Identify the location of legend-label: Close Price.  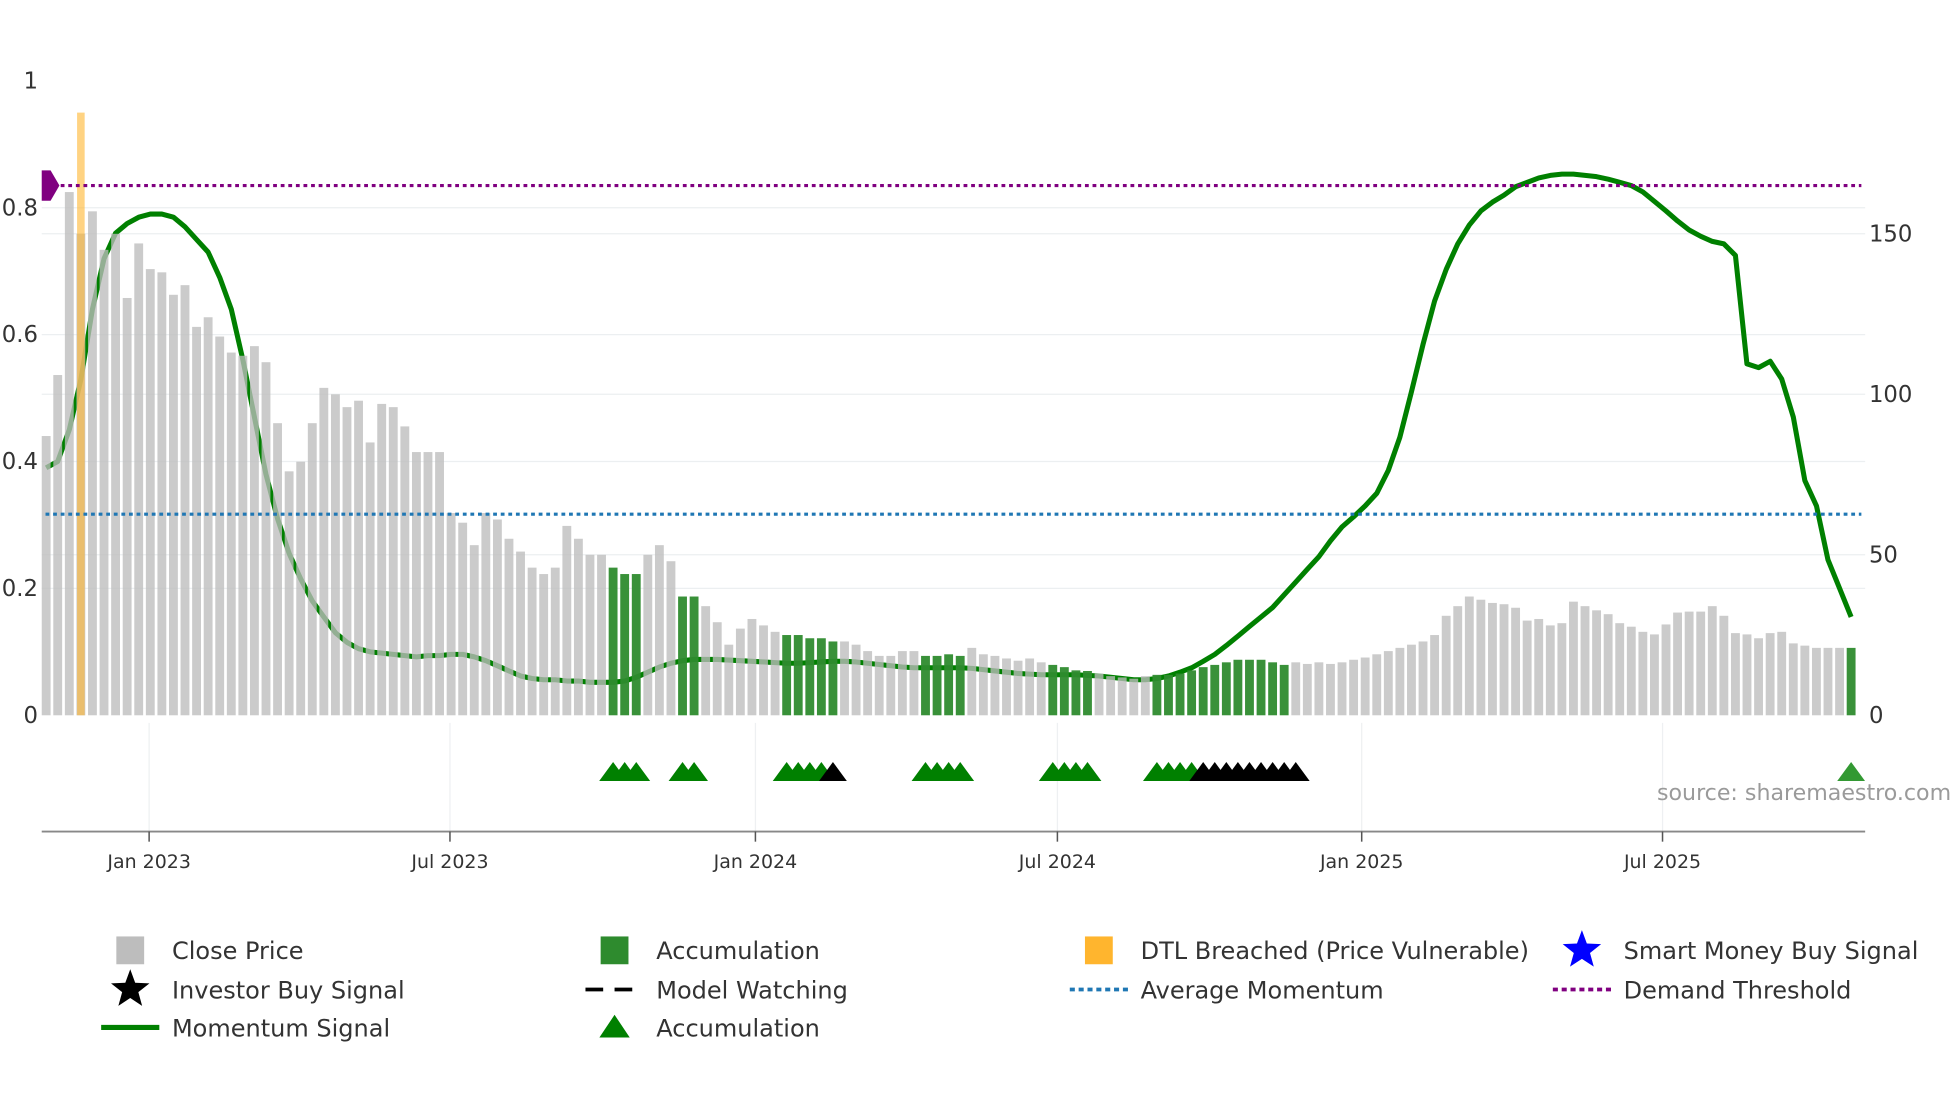
(238, 951).